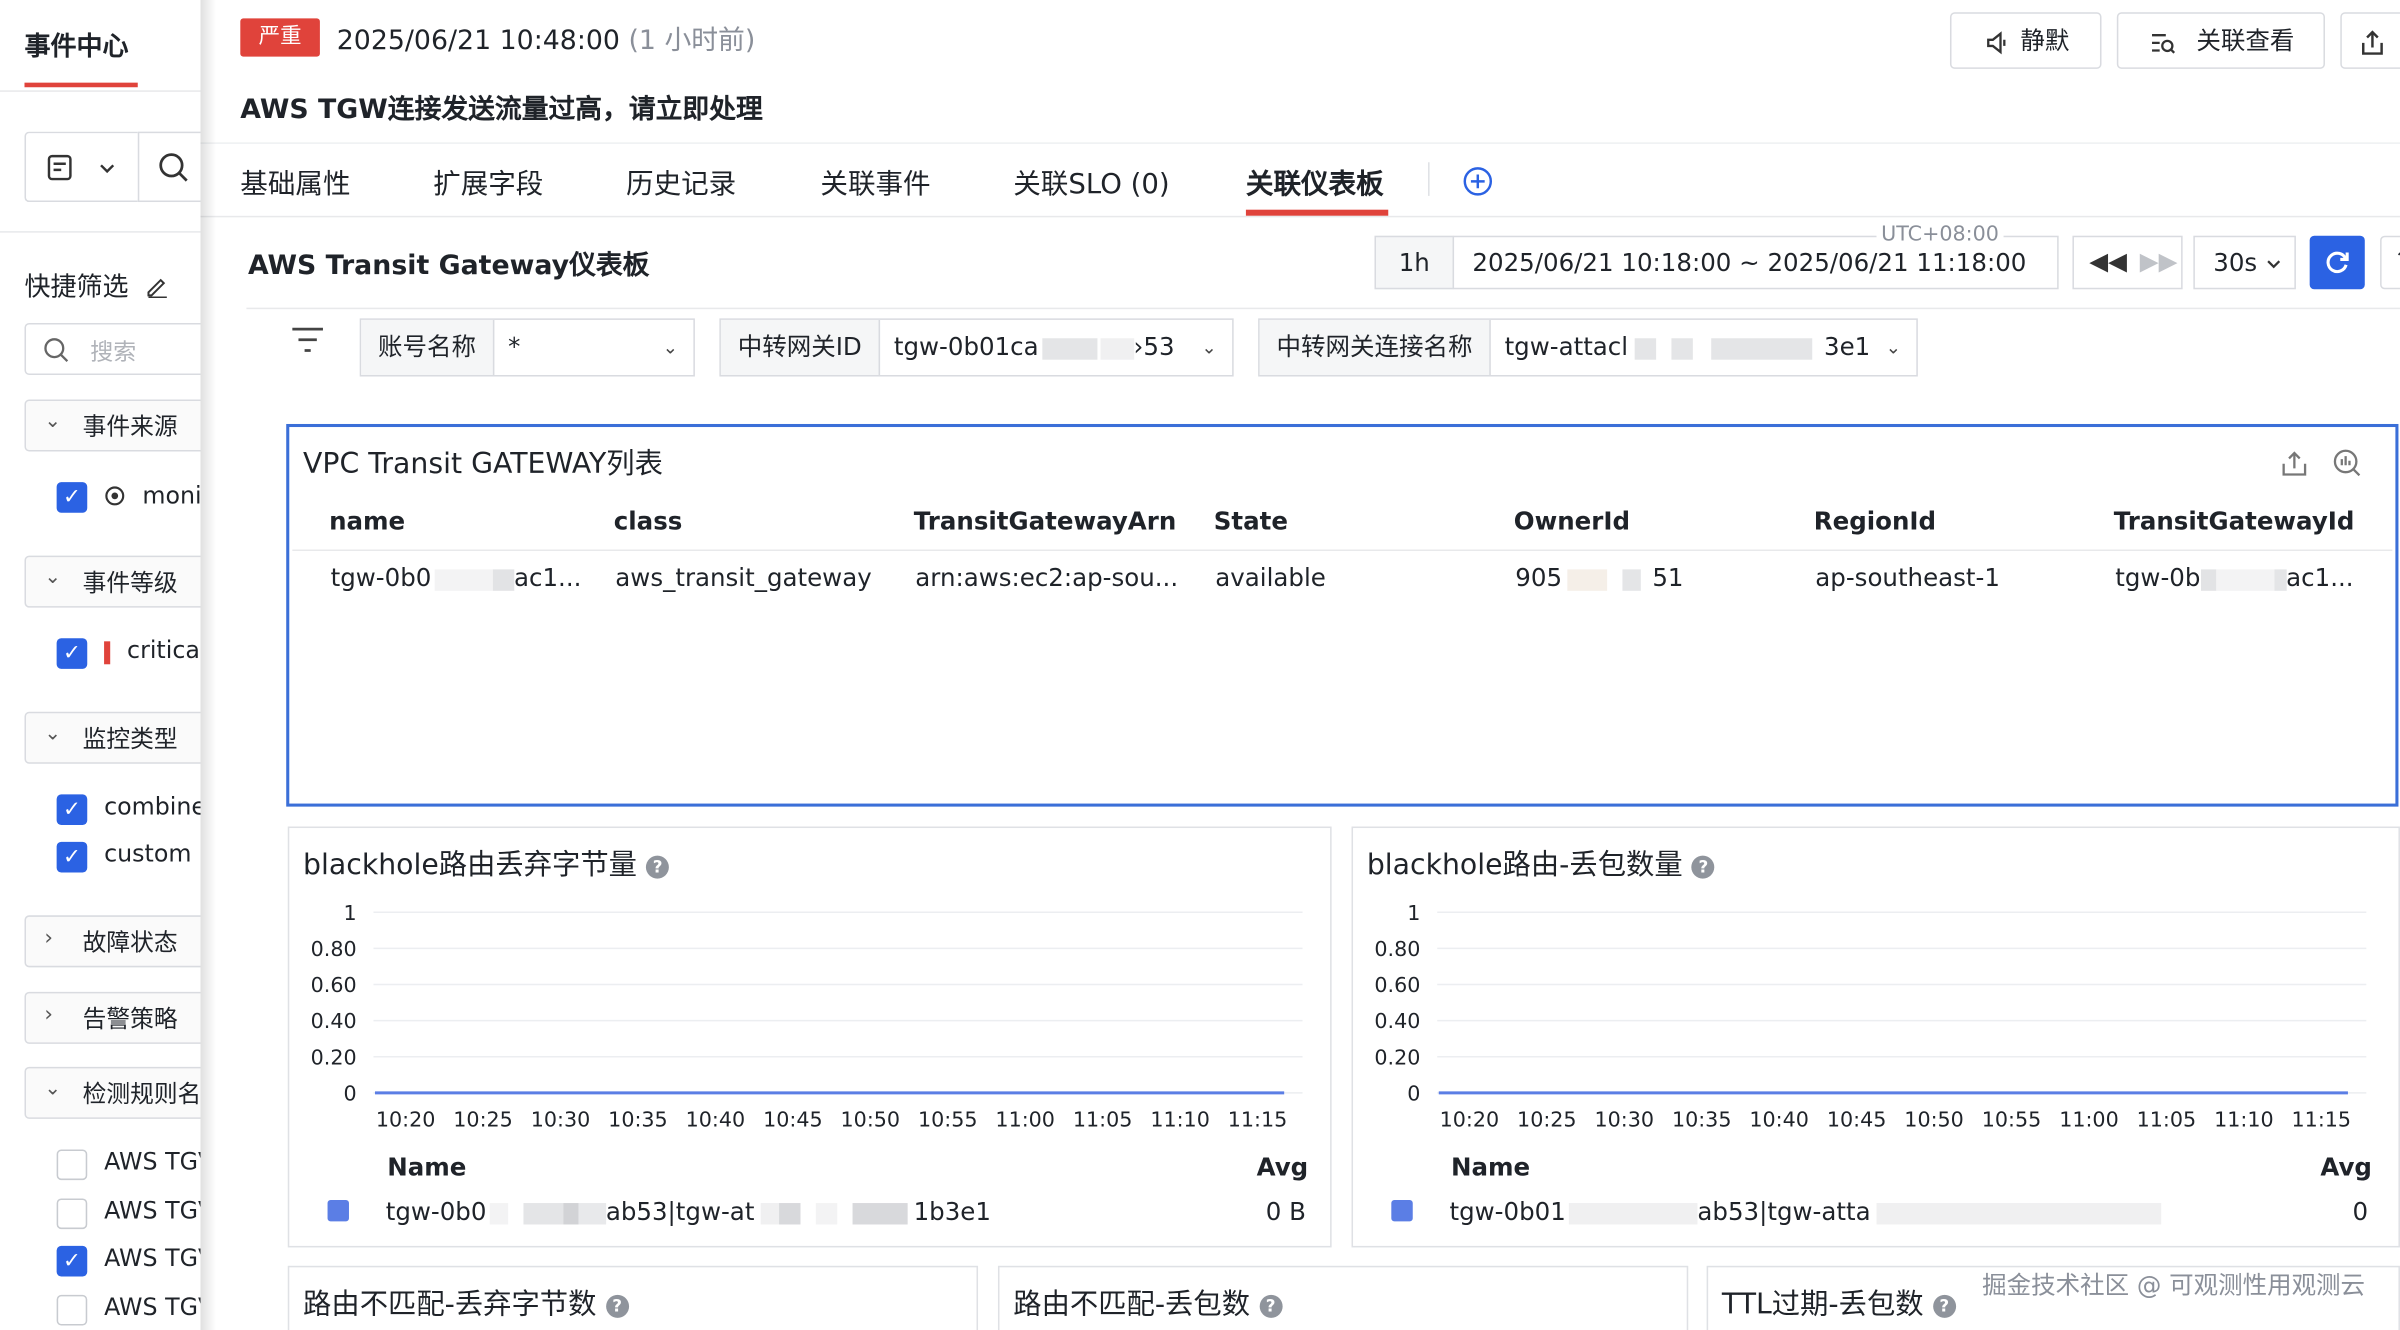 This screenshot has width=2400, height=1330. Describe the element at coordinates (2322, 1120) in the screenshot. I see `x-tick-label: 11:15` at that location.